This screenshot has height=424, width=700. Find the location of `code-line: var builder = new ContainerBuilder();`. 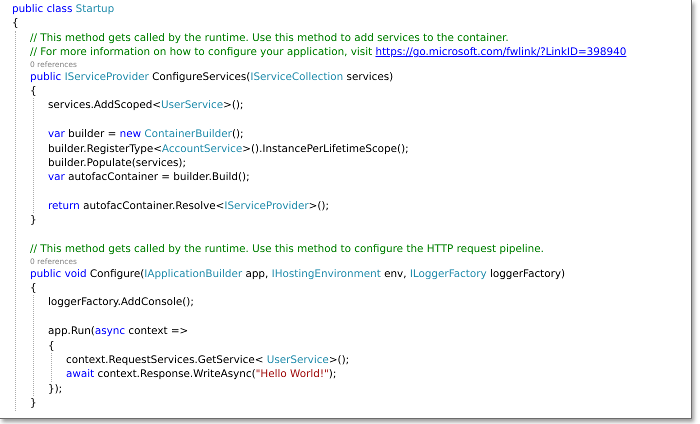

code-line: var builder = new ContainerBuilder(); is located at coordinates (146, 134).